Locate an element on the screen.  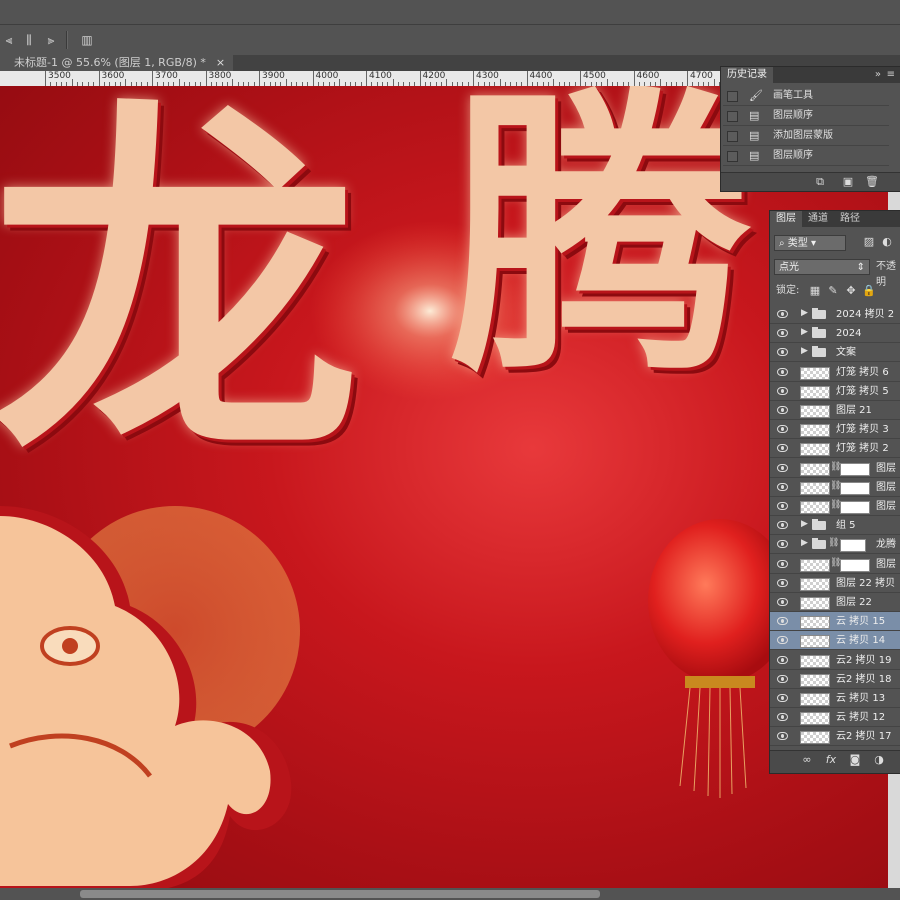
layer-row: ▶ 2024 is located at coordinates (835, 334).